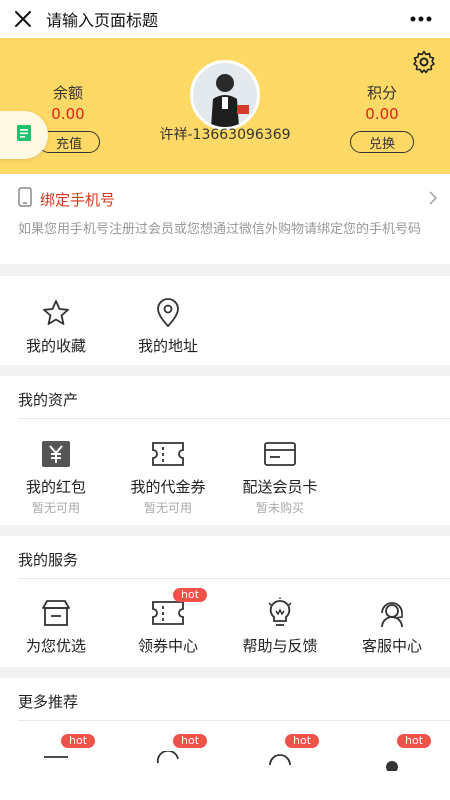 Image resolution: width=450 pixels, height=800 pixels. I want to click on address-item: 我的地址, so click(168, 326).